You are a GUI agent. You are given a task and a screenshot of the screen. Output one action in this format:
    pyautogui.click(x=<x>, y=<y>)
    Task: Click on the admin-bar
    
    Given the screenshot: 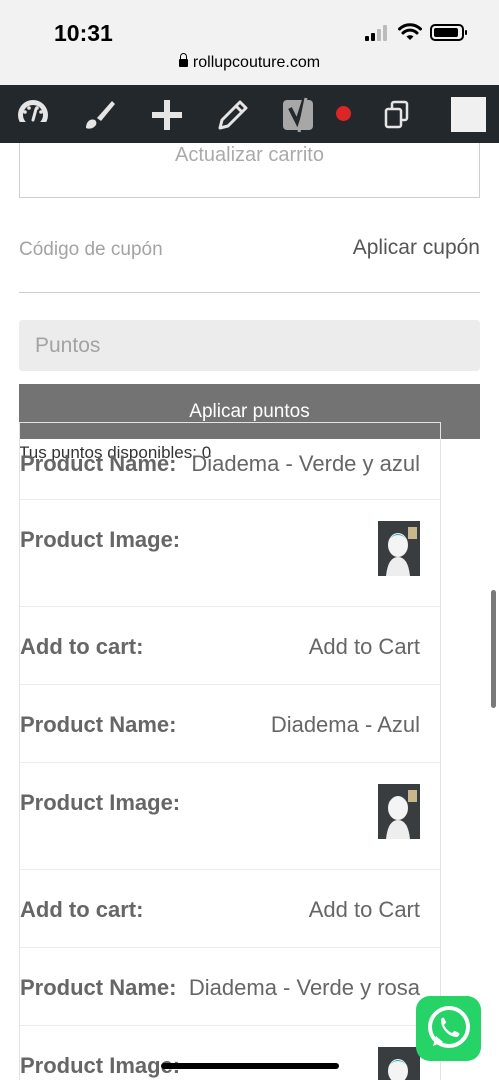 What is the action you would take?
    pyautogui.click(x=249, y=114)
    